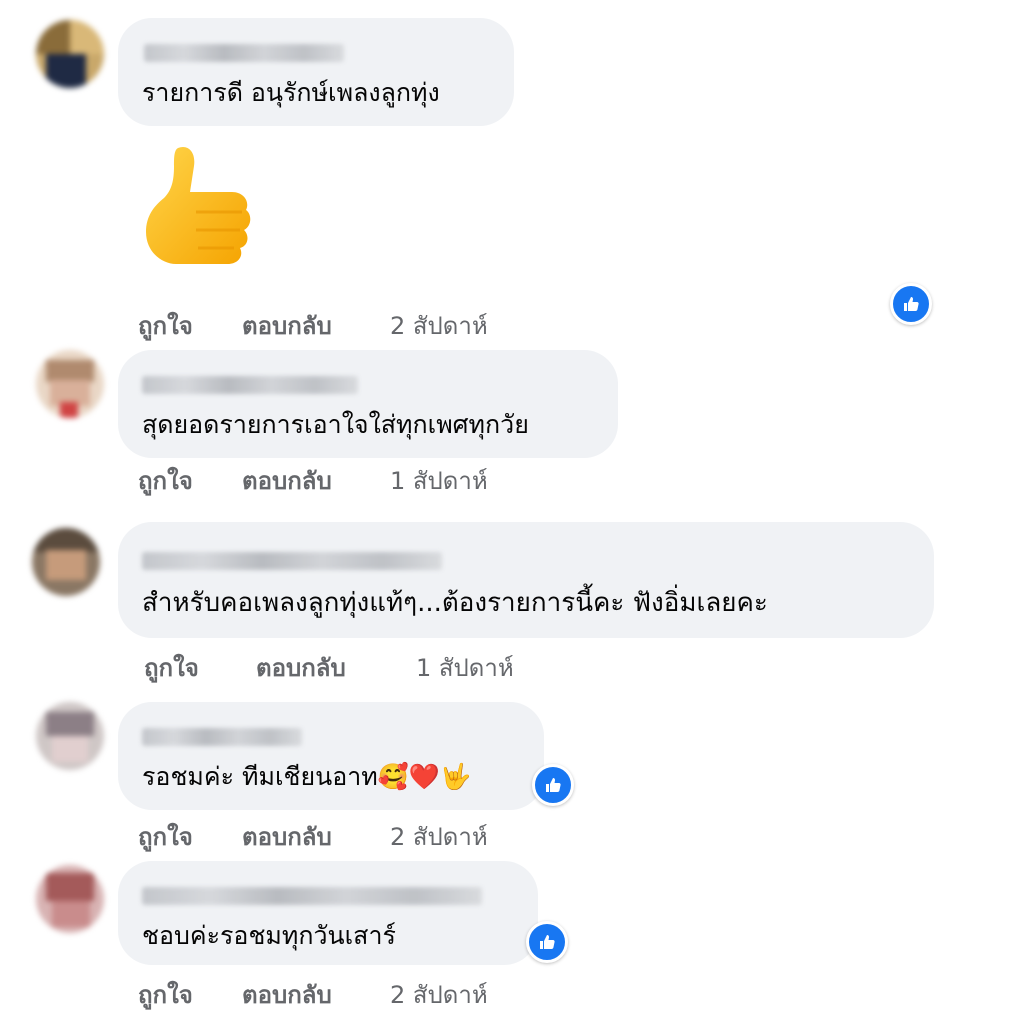 This screenshot has height=1022, width=1024. What do you see at coordinates (269, 935) in the screenshot?
I see `comment-text: ชอบค่ะรอชมทุกวันเสาร์` at bounding box center [269, 935].